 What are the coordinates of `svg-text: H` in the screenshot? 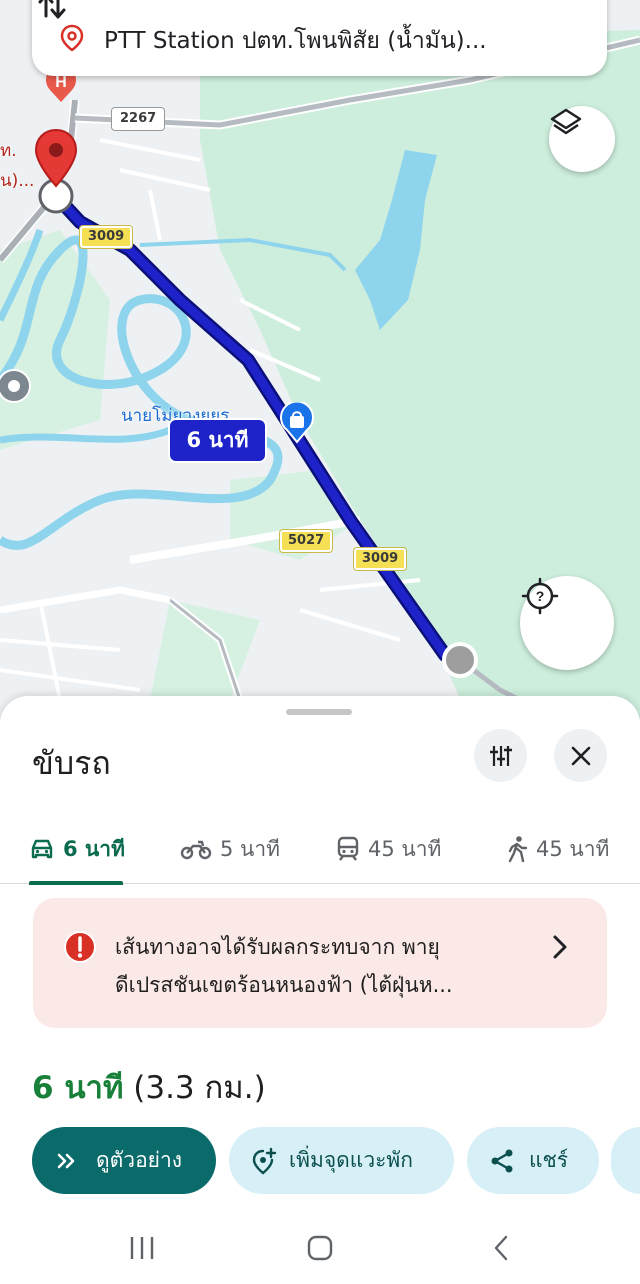 It's located at (61, 82).